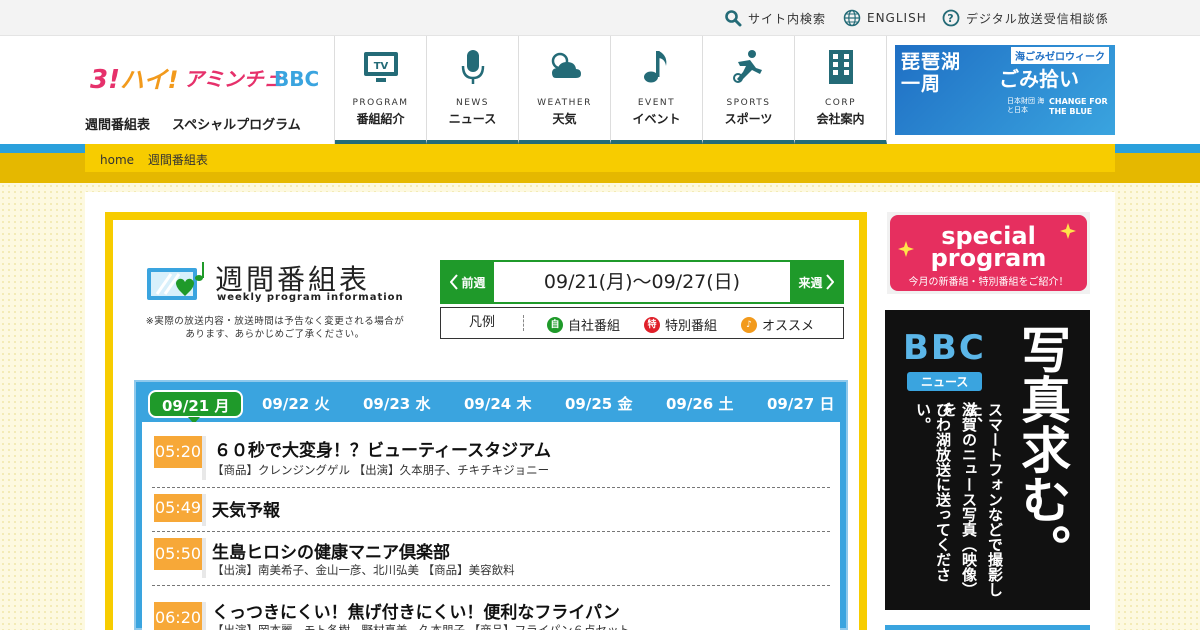 Image resolution: width=1200 pixels, height=630 pixels. I want to click on question-icon: ?, so click(951, 18).